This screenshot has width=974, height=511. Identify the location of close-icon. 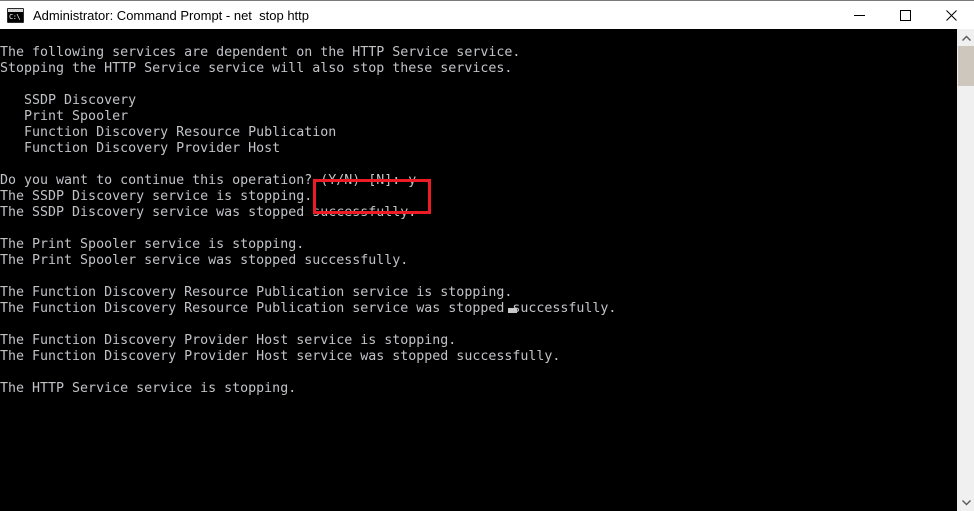
(951, 15).